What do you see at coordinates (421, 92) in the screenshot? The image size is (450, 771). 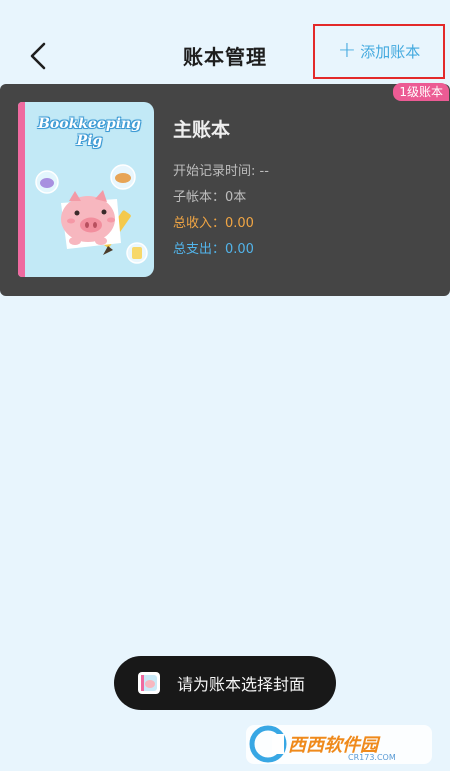 I see `level-badge: 1级账本` at bounding box center [421, 92].